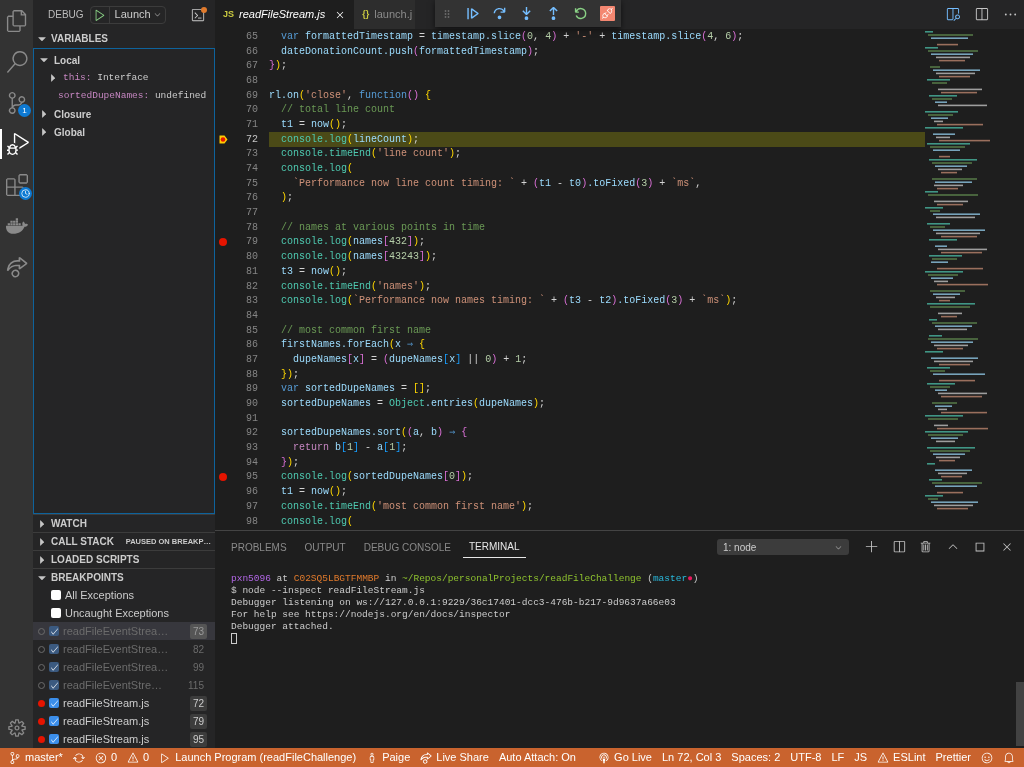  I want to click on panel-tab: TERMINAL, so click(494, 547).